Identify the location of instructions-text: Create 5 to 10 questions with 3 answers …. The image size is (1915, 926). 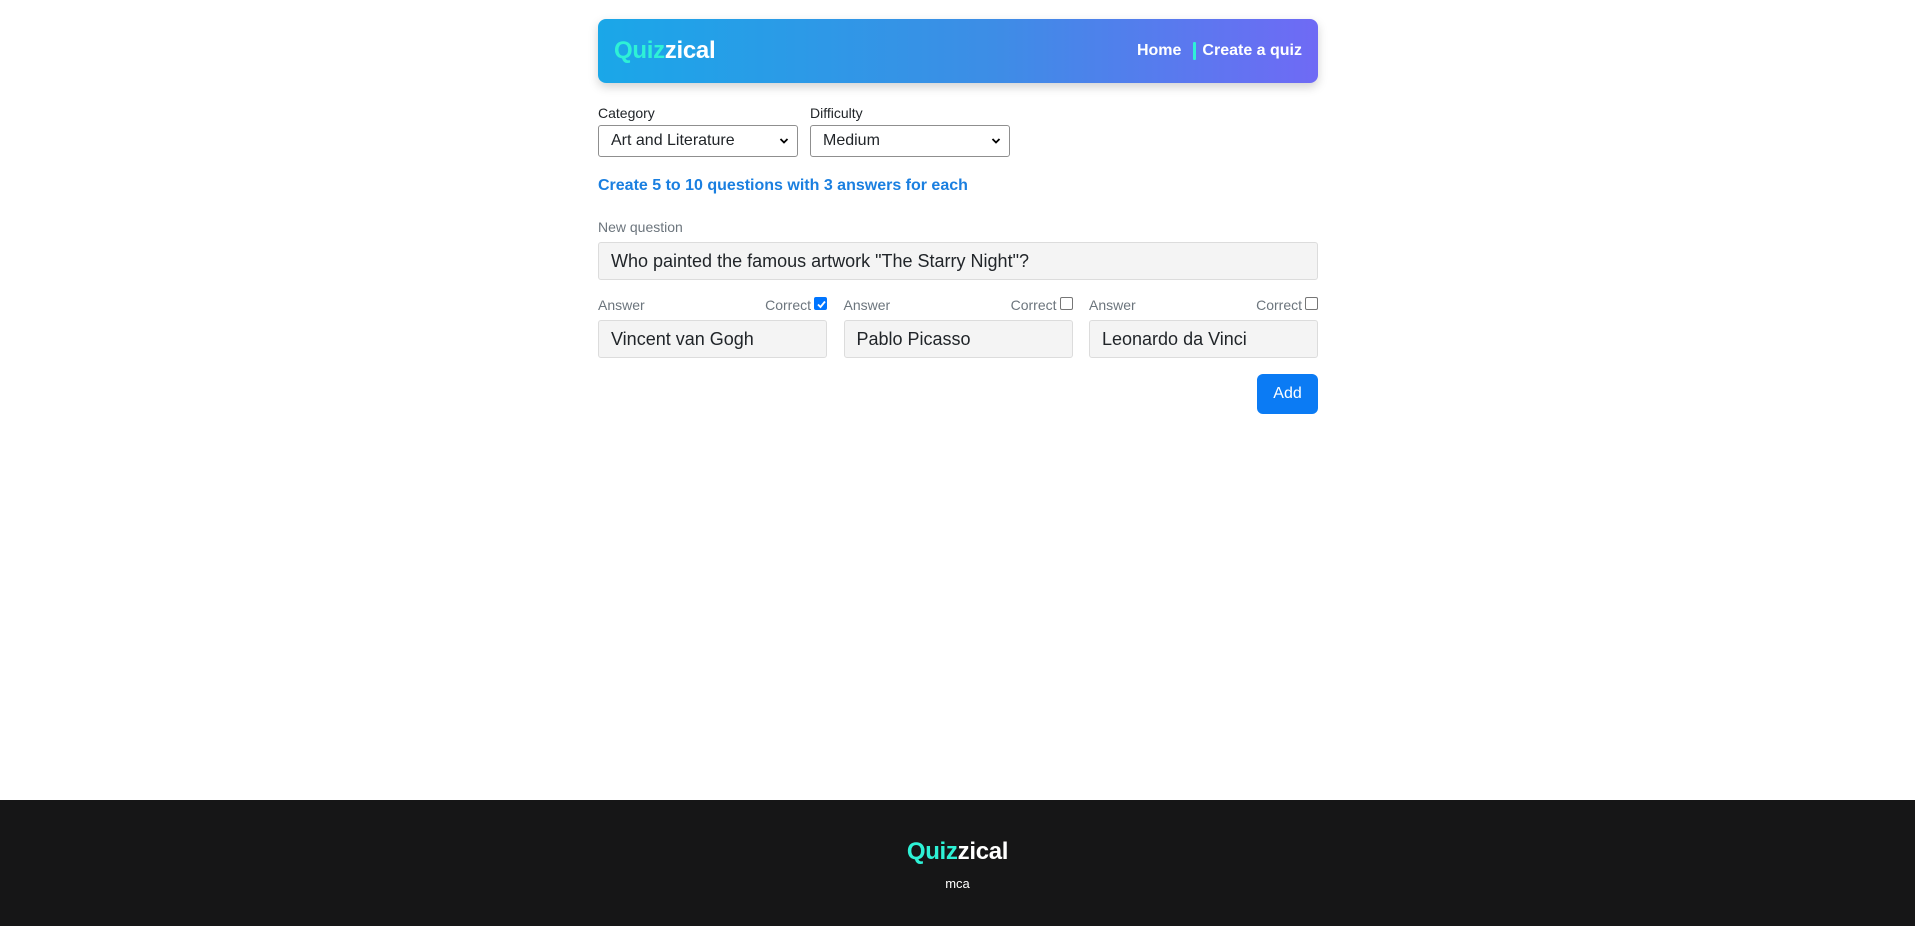
(783, 185).